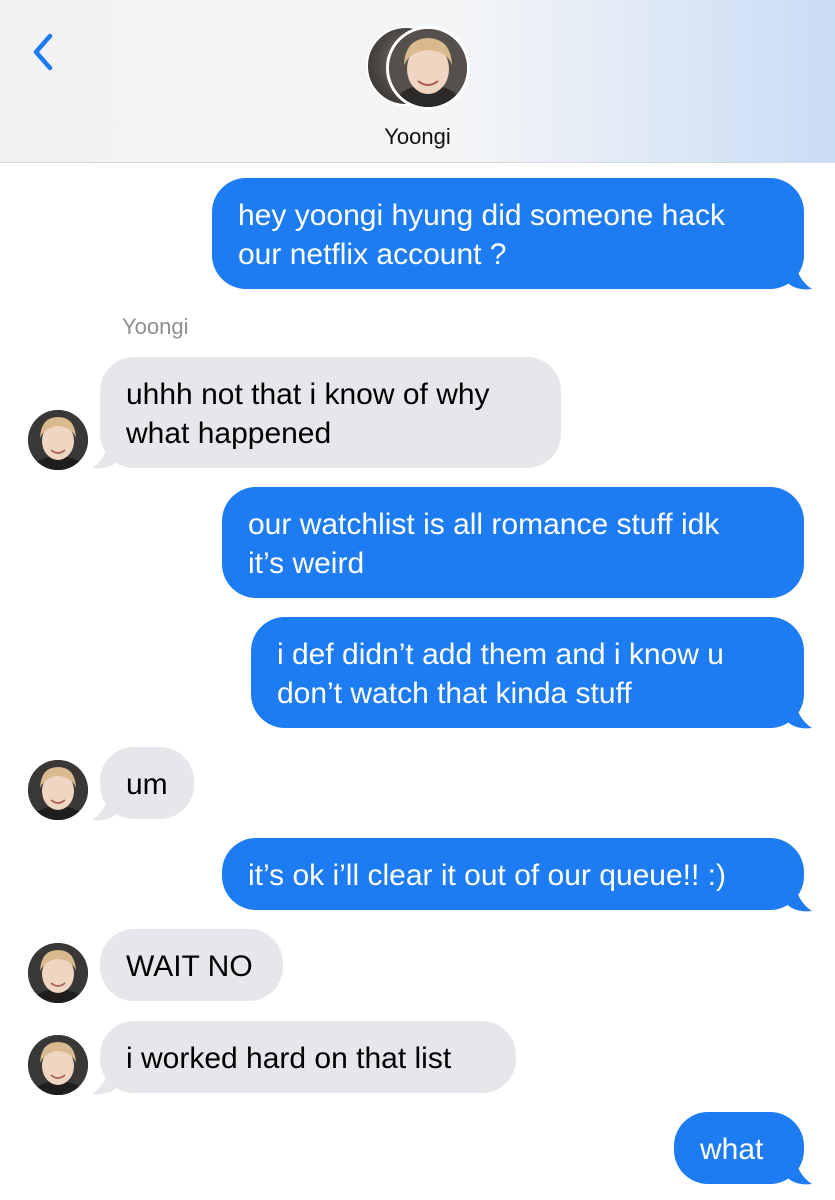 The width and height of the screenshot is (835, 1200). What do you see at coordinates (484, 524) in the screenshot?
I see `message-line: our watchlist is all romance stuff idk` at bounding box center [484, 524].